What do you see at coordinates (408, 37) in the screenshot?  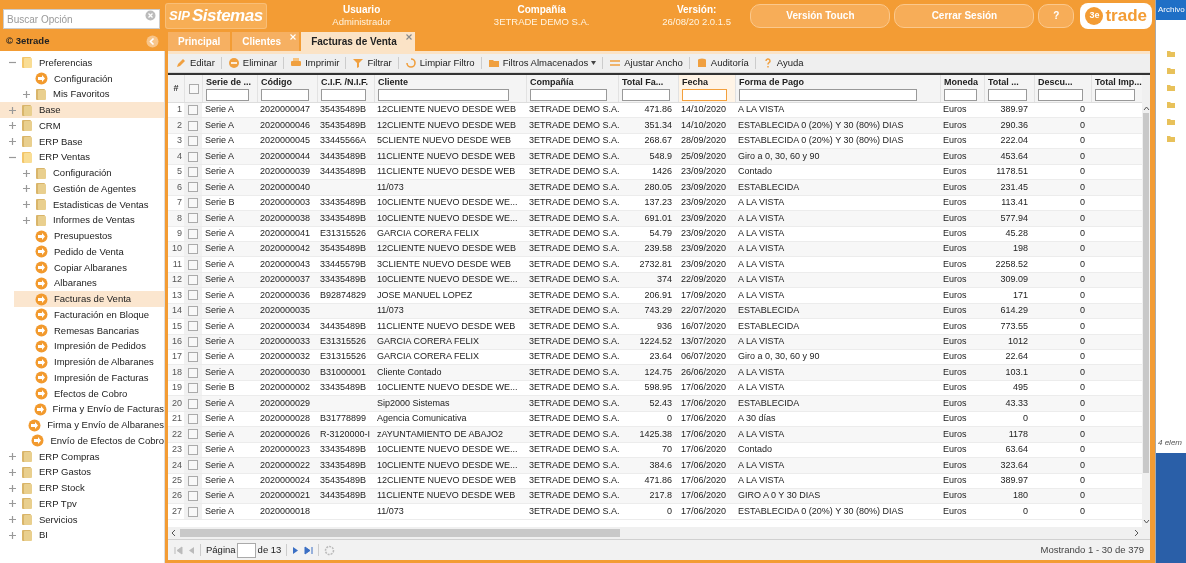 I see `close-icon` at bounding box center [408, 37].